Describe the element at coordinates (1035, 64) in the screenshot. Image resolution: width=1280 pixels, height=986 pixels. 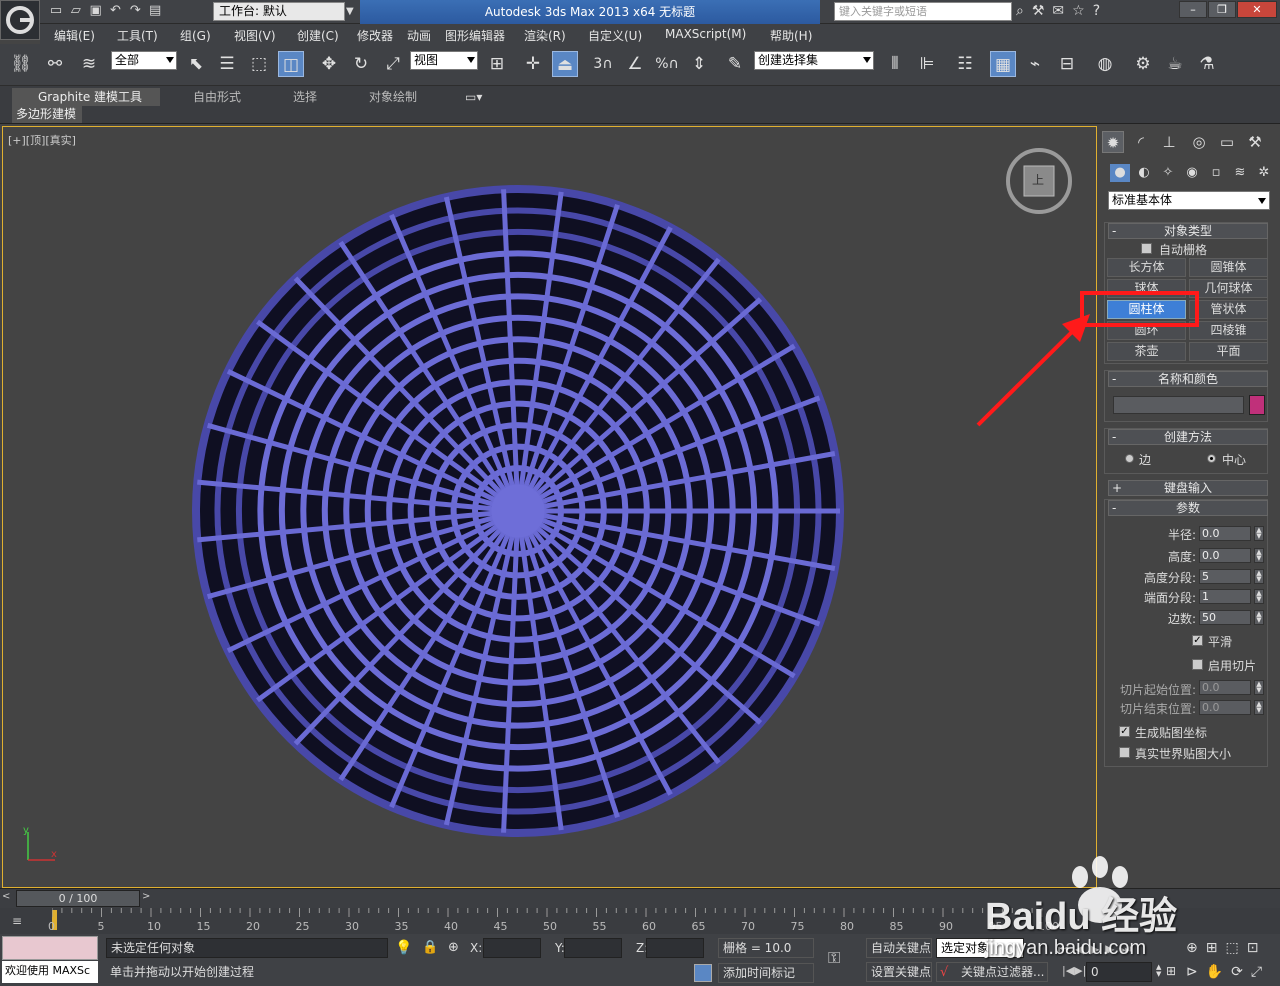
I see `curve-editor-icon: ⌁` at that location.